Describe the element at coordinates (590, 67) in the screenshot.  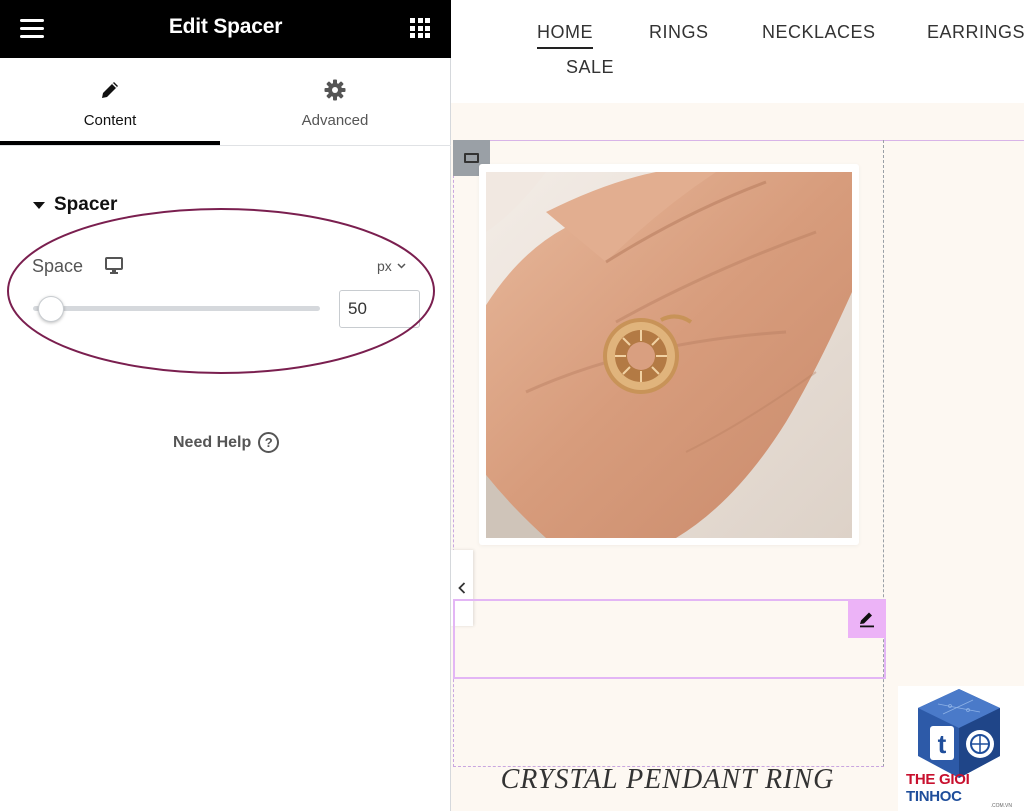
I see `nav-item-sale: SALE` at that location.